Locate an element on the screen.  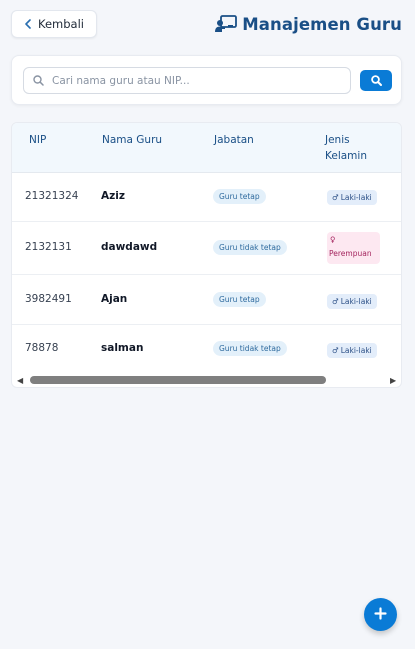
chevron-left-icon is located at coordinates (28, 24).